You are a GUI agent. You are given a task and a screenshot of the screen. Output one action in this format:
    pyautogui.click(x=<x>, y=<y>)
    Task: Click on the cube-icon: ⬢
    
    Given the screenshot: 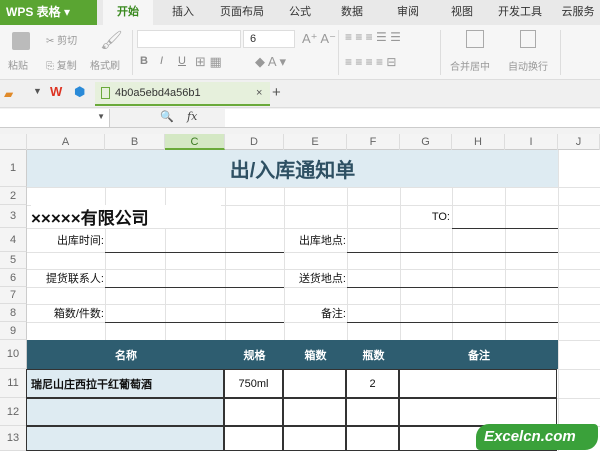 What is the action you would take?
    pyautogui.click(x=79, y=92)
    